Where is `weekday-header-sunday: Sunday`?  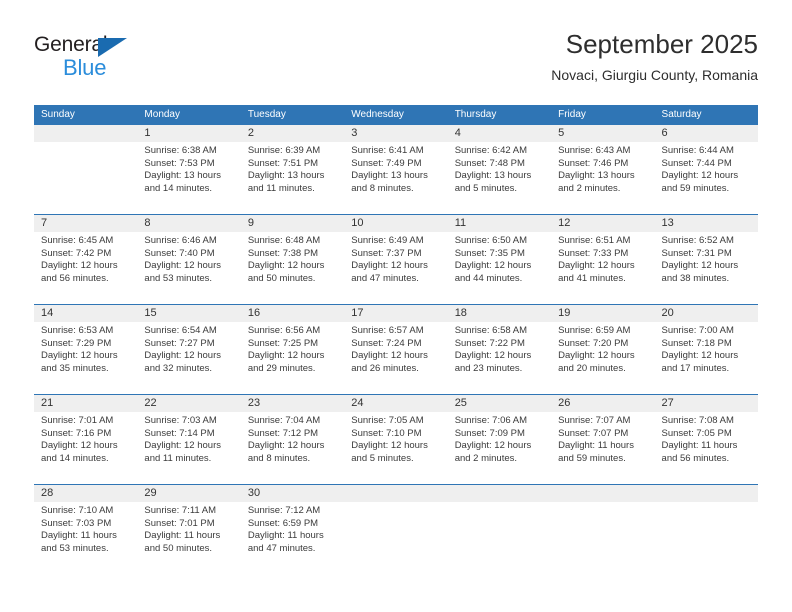 weekday-header-sunday: Sunday is located at coordinates (58, 114).